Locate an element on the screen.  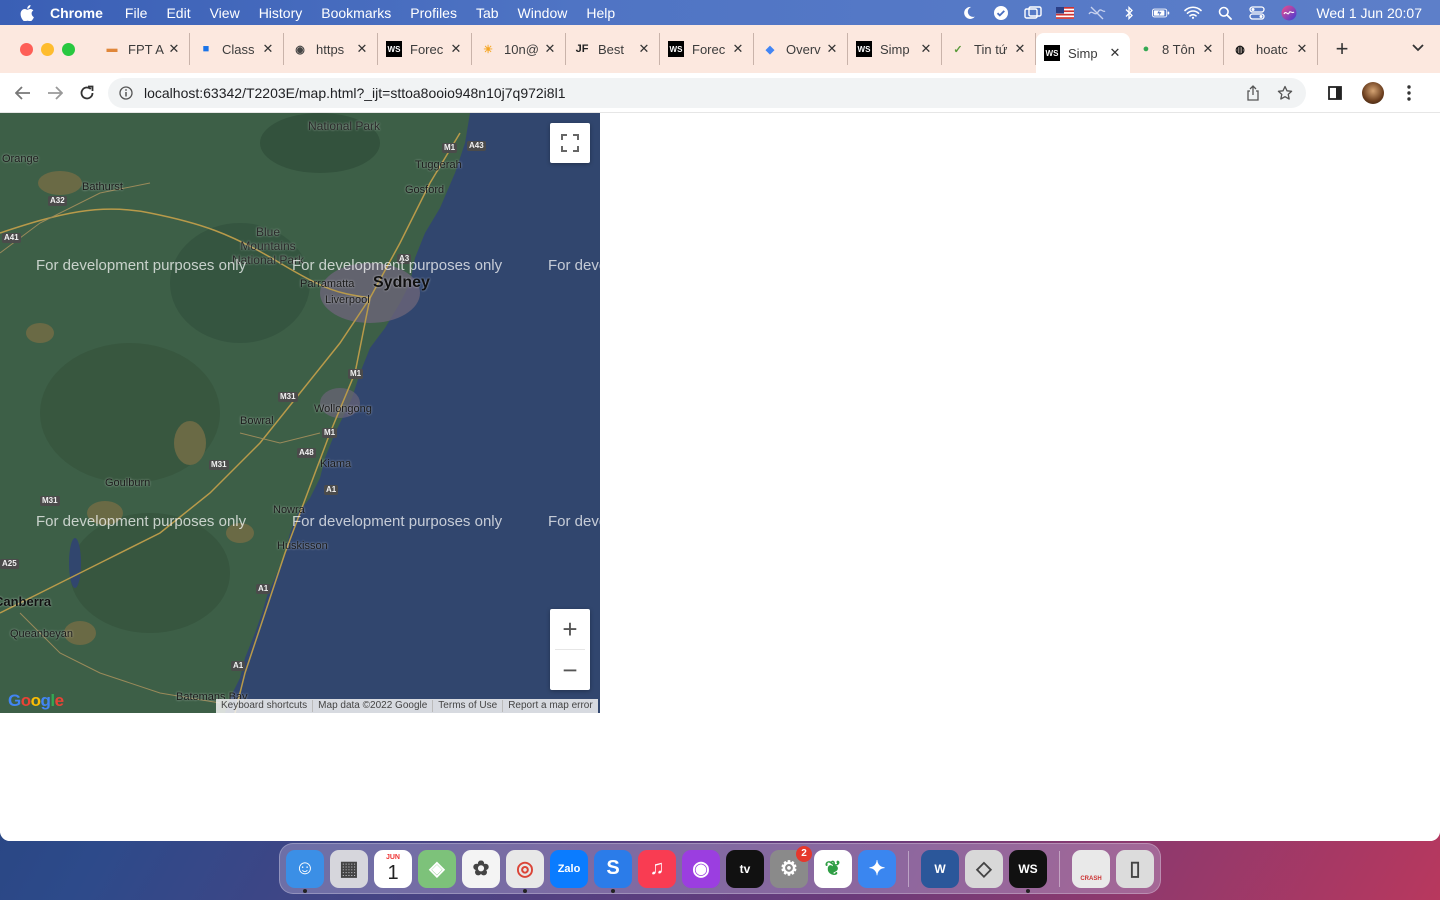
keyboard-shortcuts-link: Keyboard shortcuts is located at coordinates (265, 706).